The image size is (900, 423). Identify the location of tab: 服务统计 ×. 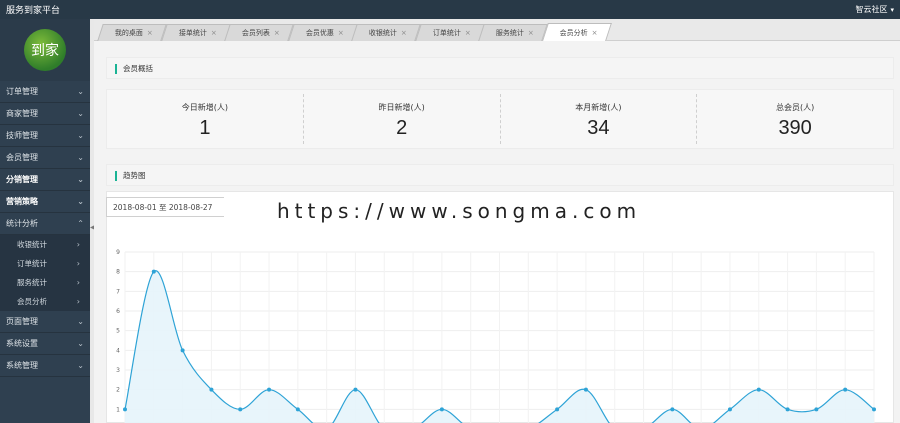
(513, 32).